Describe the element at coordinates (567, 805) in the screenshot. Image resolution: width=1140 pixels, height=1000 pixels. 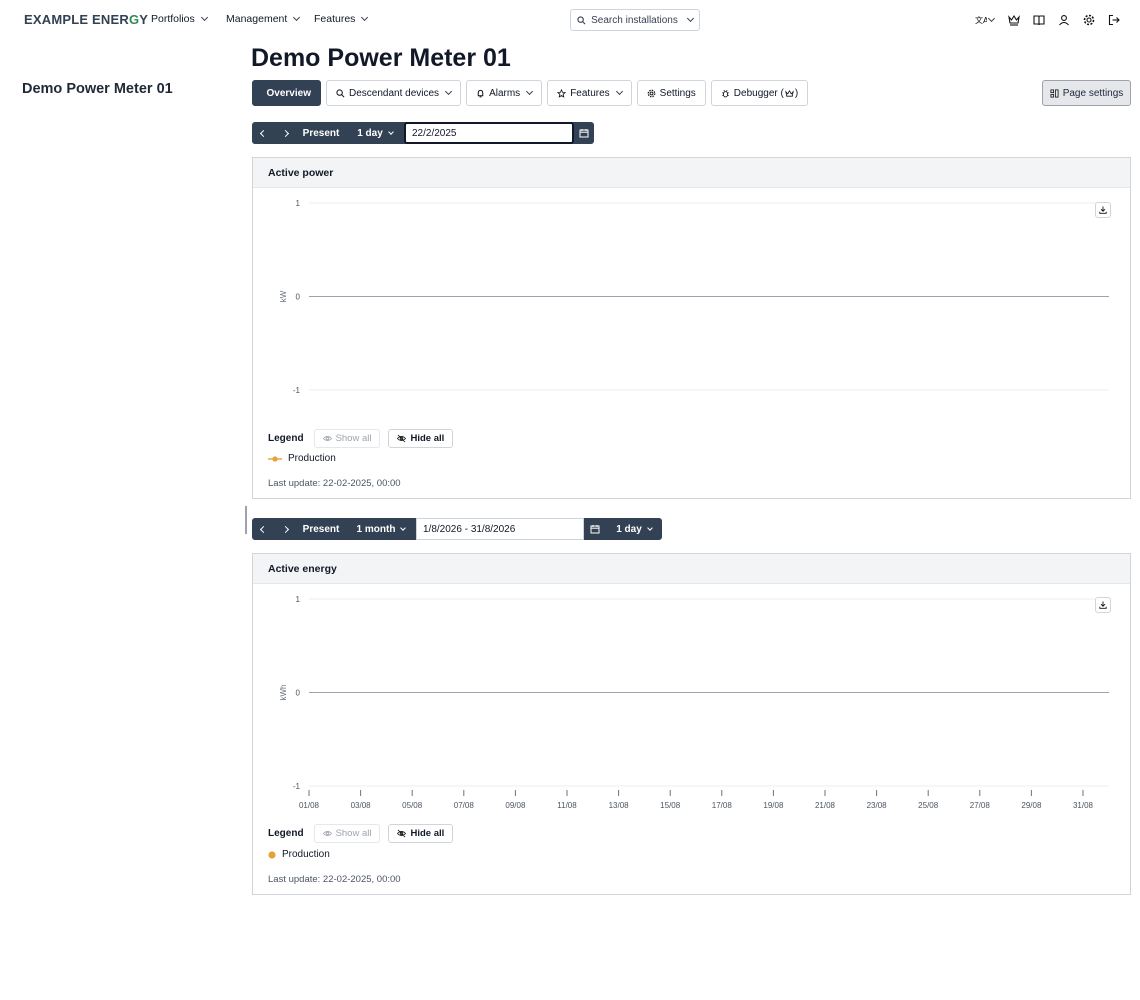
I see `x-tick-label: 11/08` at that location.